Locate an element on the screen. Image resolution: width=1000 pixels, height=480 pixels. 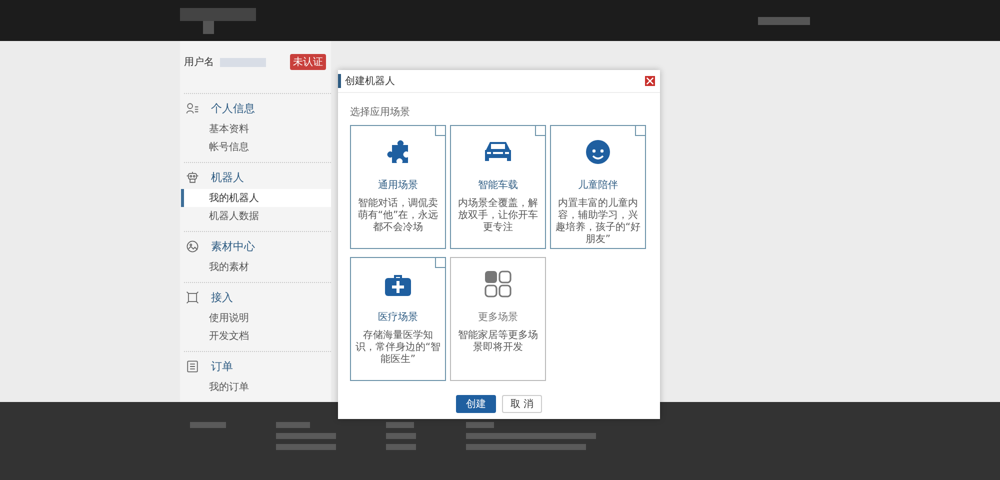
section-title: 订单 is located at coordinates (222, 366).